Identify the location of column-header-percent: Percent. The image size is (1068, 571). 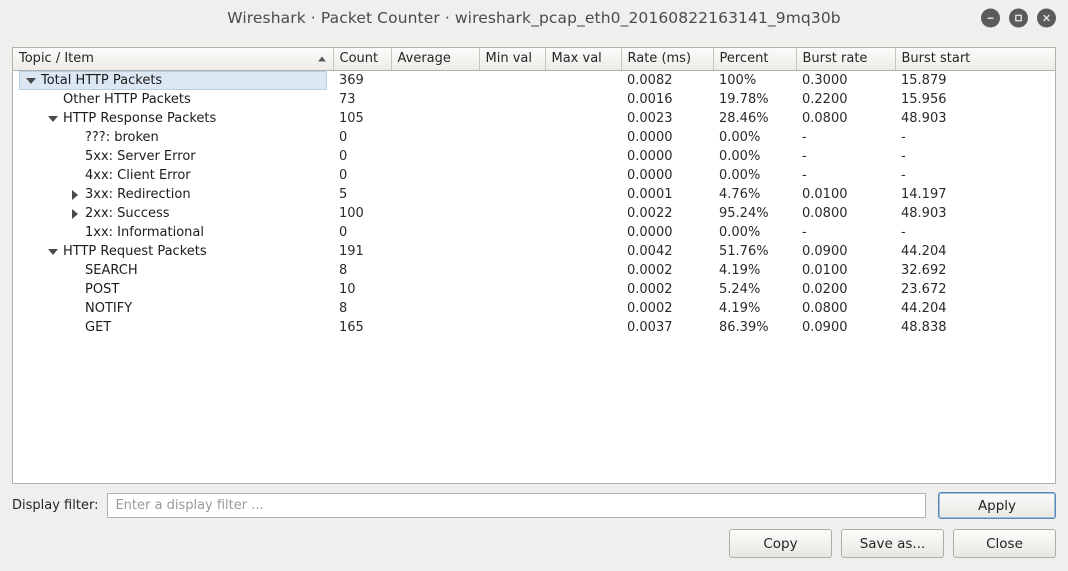
(755, 59).